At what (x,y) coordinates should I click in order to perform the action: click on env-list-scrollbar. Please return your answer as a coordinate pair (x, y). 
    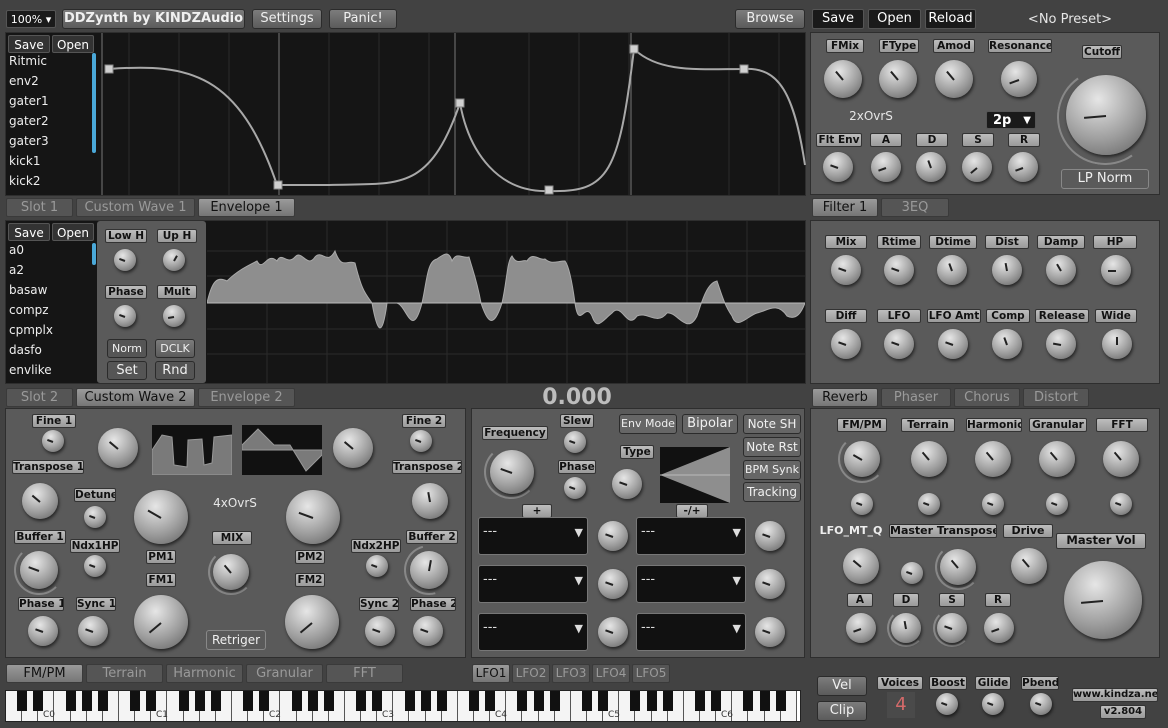
    Looking at the image, I should click on (94, 103).